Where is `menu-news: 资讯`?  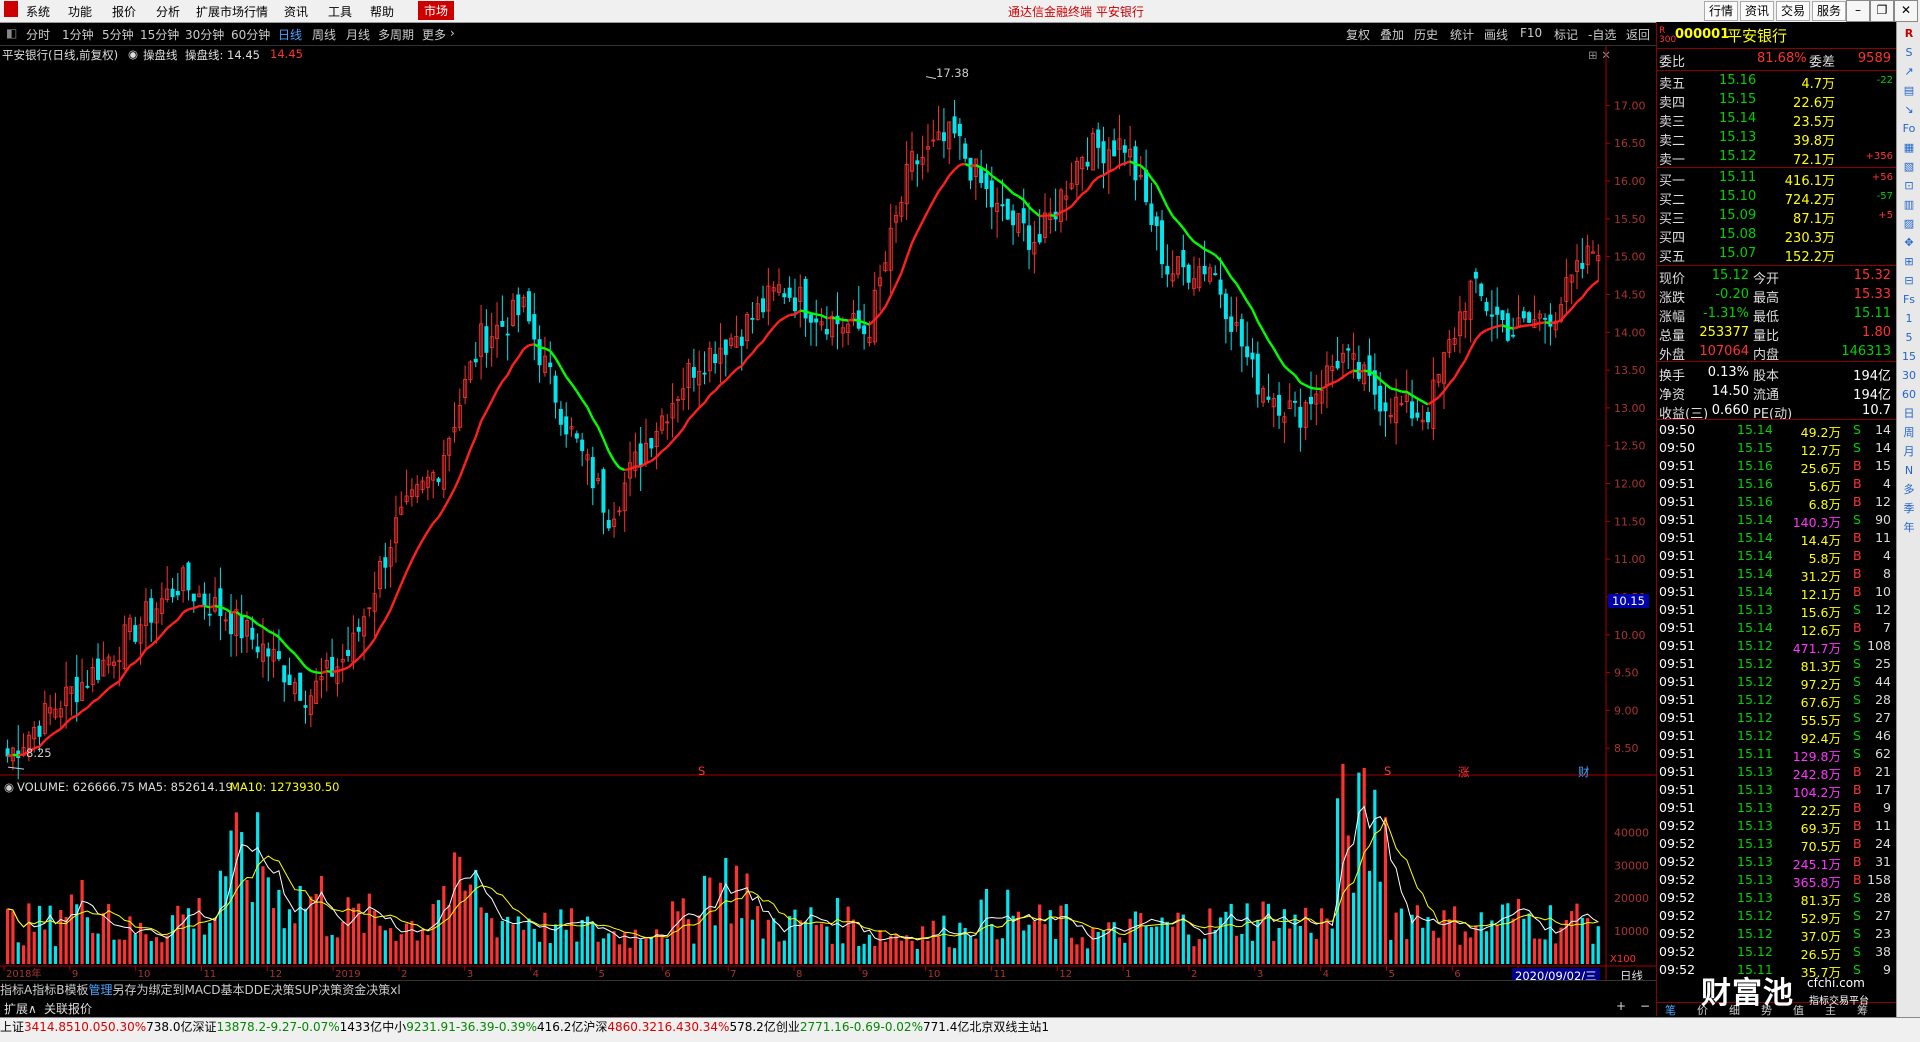 menu-news: 资讯 is located at coordinates (296, 11).